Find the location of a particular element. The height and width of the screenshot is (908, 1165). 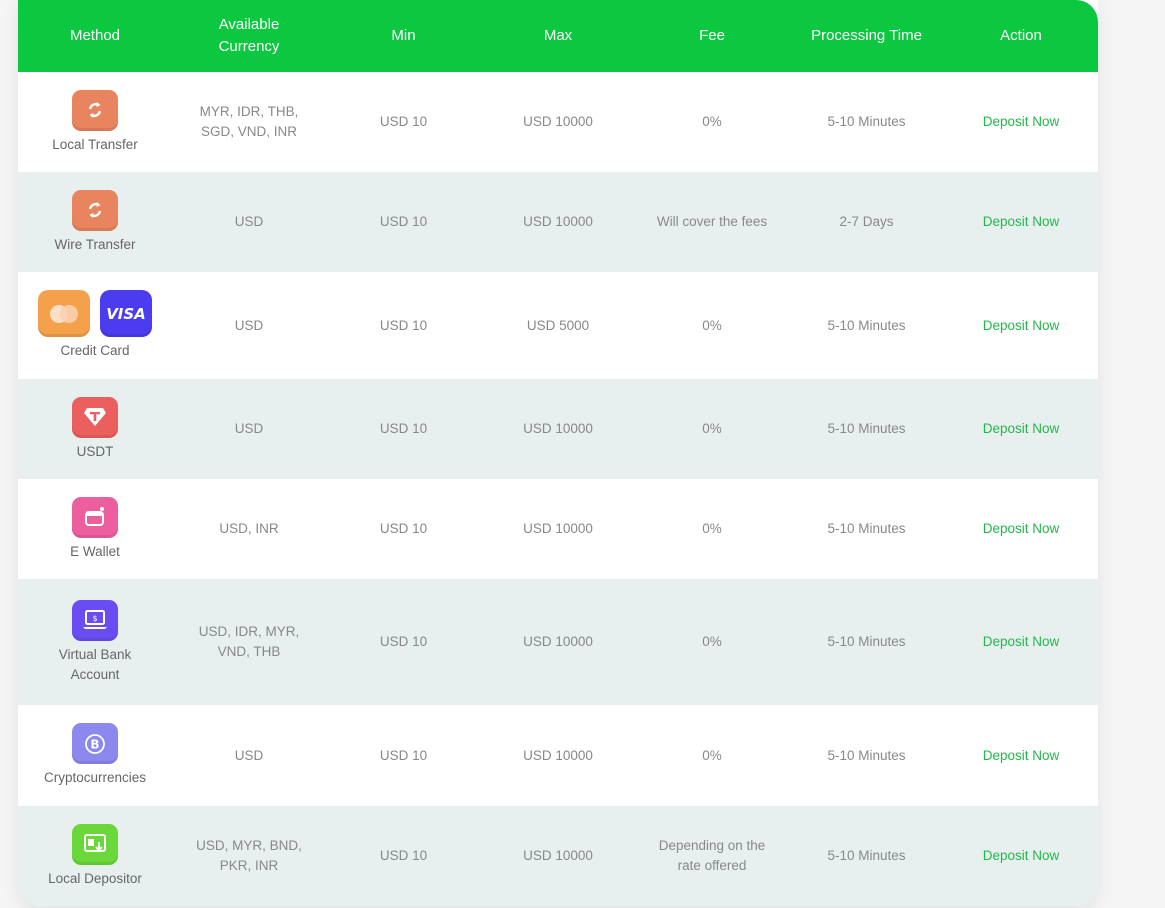

wallet-icon is located at coordinates (95, 517).